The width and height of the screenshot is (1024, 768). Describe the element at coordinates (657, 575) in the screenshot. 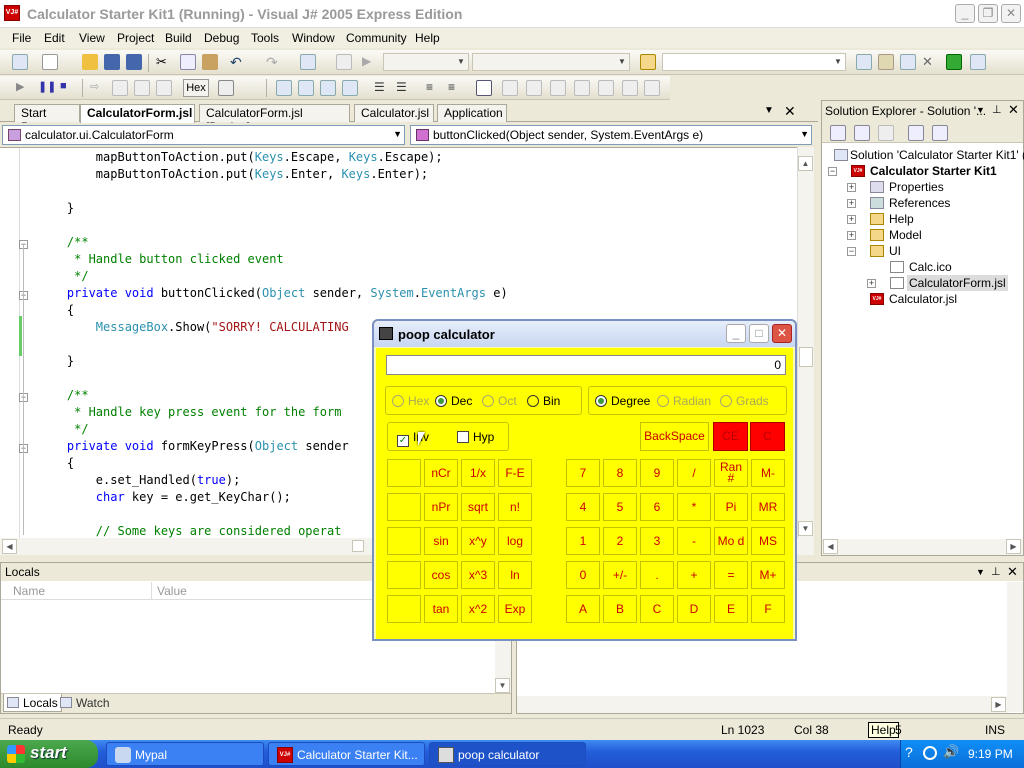

I see `num-button: .` at that location.